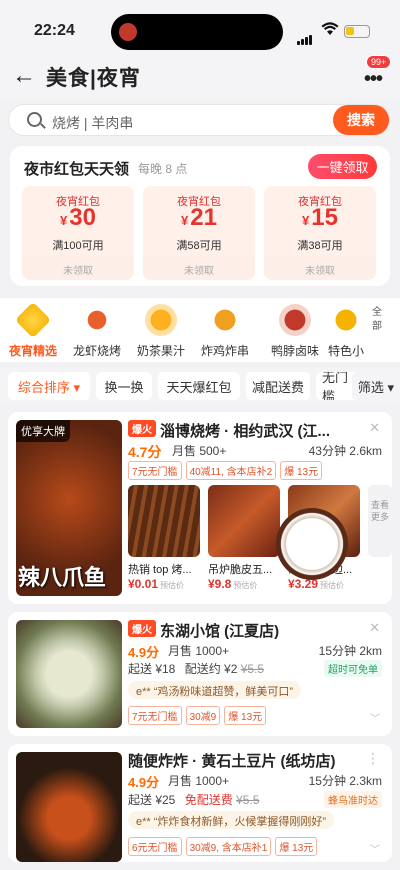 The height and width of the screenshot is (870, 400). I want to click on category-item: 炸鸡炸串, so click(225, 331).